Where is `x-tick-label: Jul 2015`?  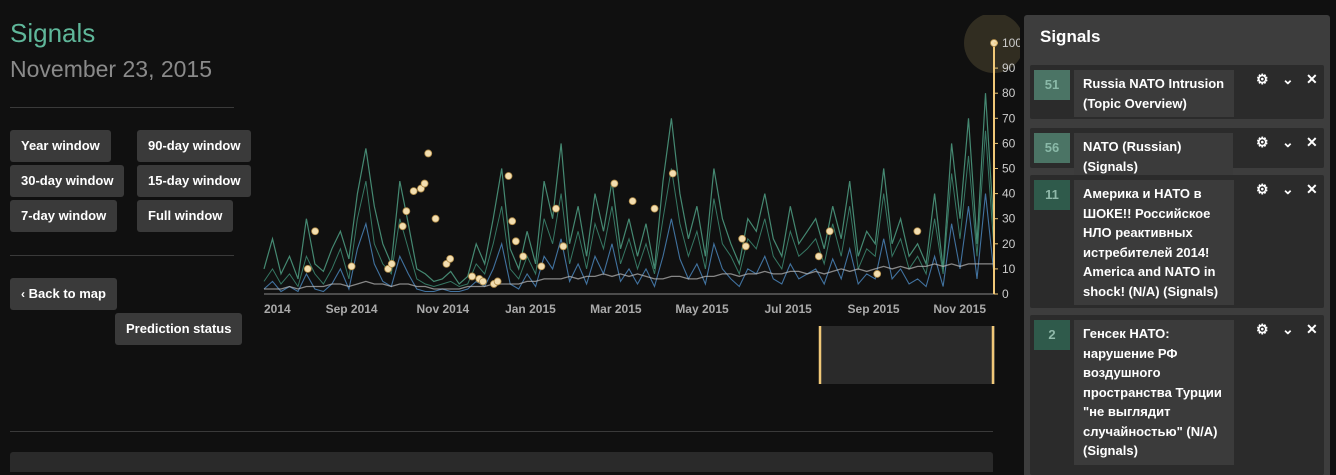 x-tick-label: Jul 2015 is located at coordinates (788, 309).